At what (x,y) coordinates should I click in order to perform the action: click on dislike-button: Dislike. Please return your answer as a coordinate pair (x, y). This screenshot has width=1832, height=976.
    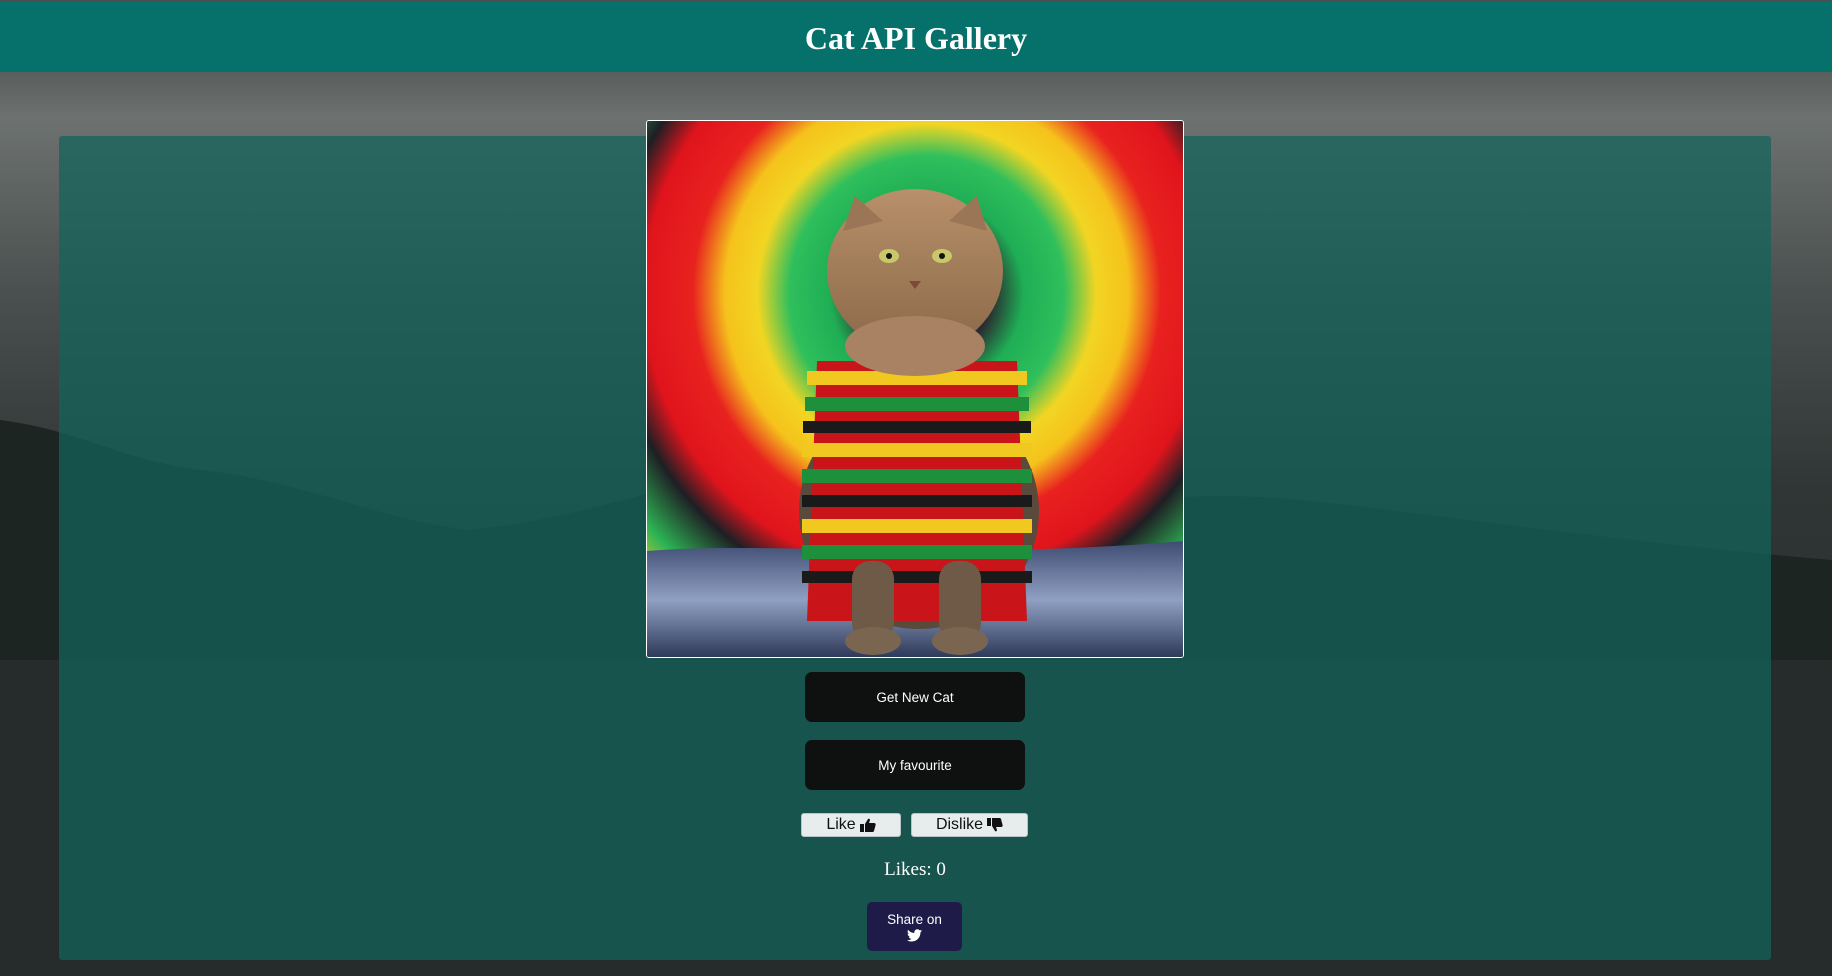
    Looking at the image, I should click on (969, 825).